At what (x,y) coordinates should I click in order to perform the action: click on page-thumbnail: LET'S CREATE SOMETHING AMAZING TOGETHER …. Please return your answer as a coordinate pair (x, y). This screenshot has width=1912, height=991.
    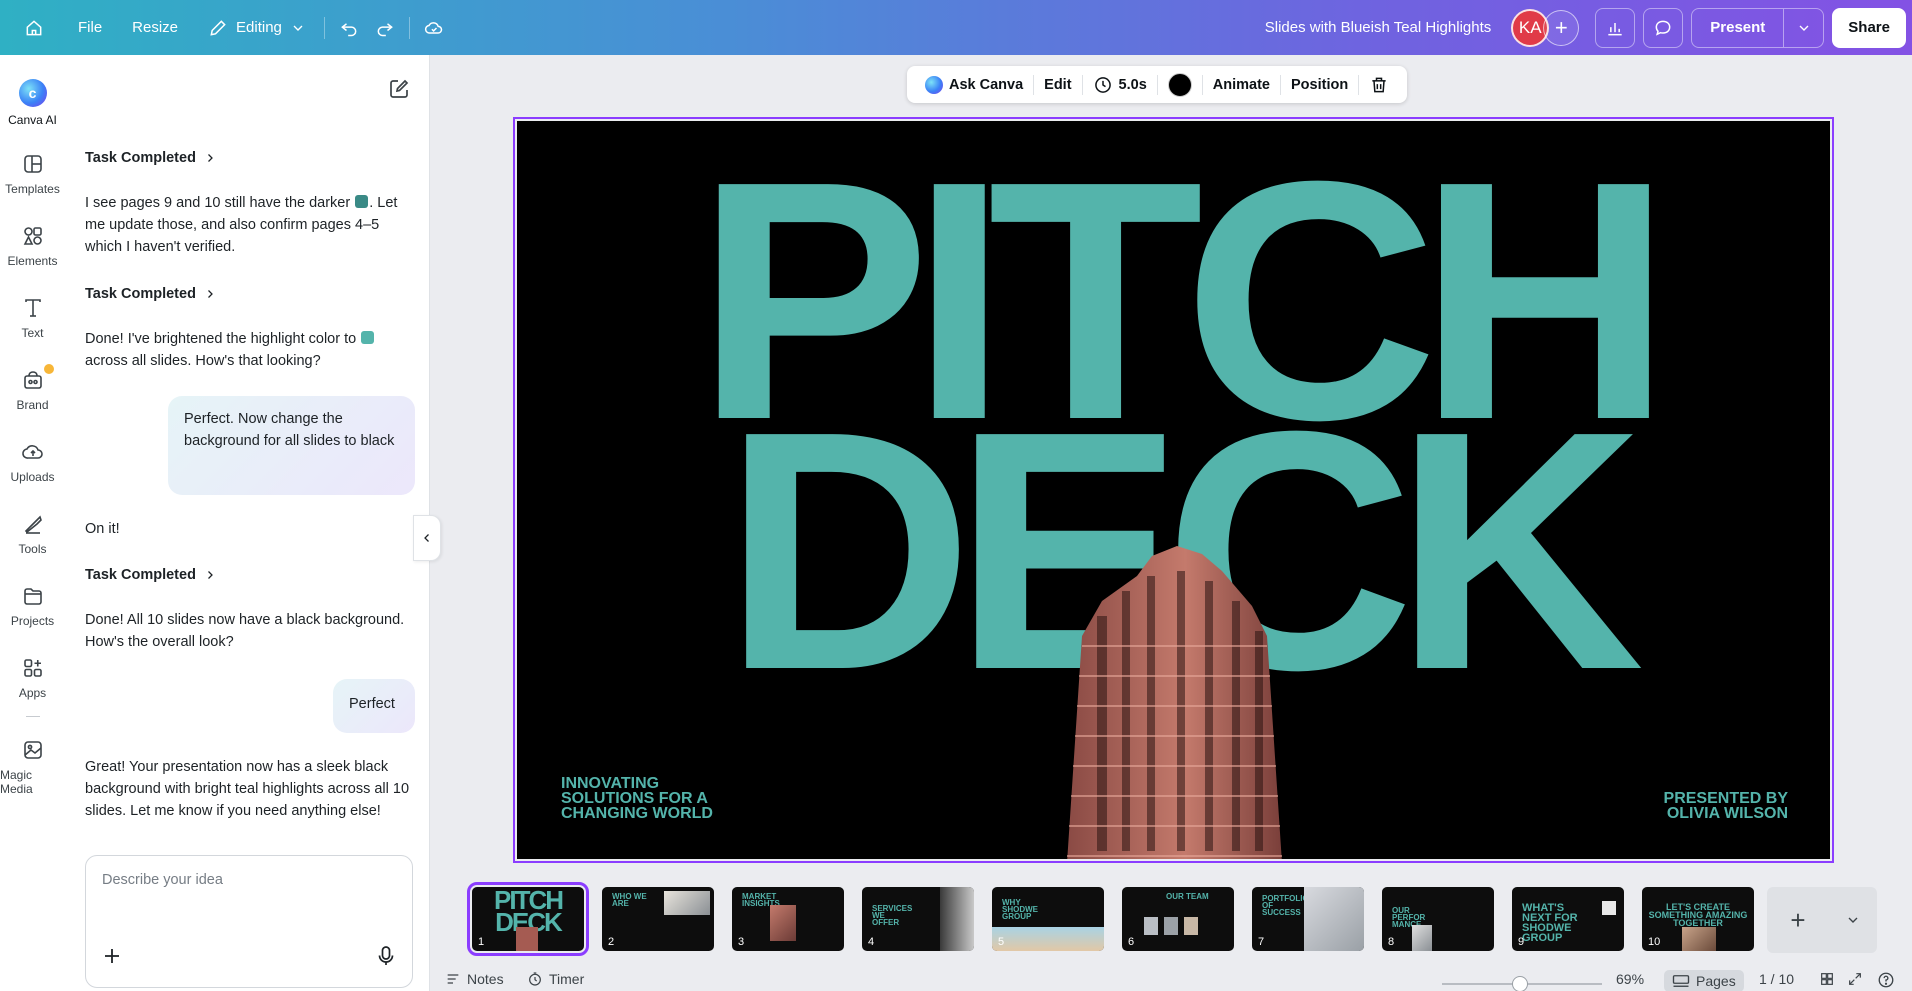
    Looking at the image, I should click on (1698, 919).